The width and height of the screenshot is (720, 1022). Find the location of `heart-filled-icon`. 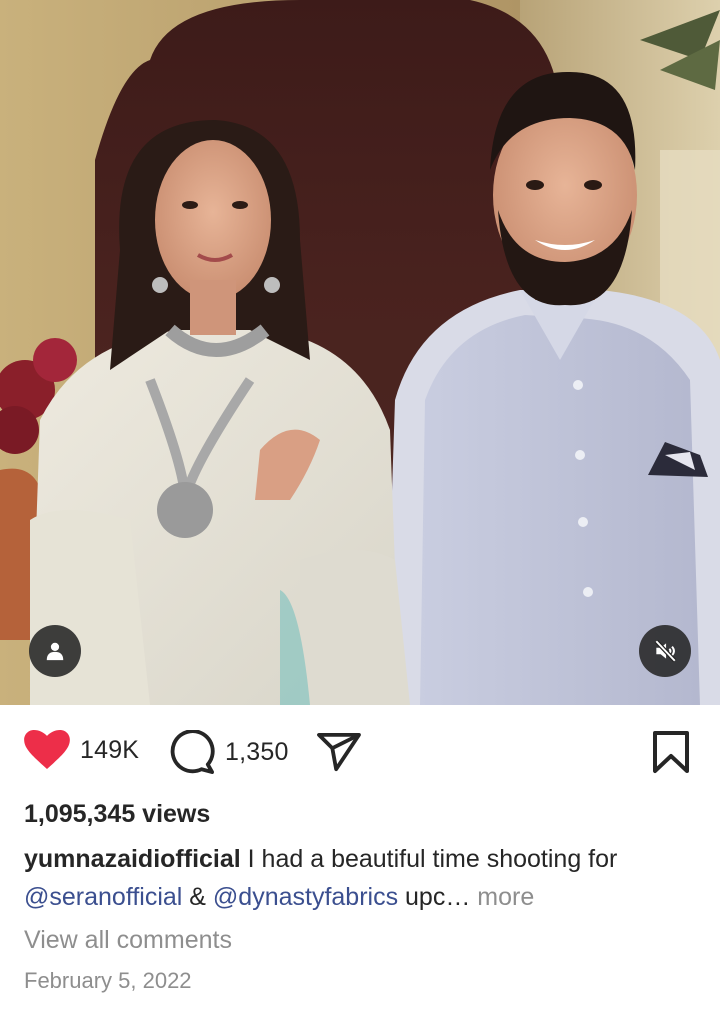

heart-filled-icon is located at coordinates (47, 750).